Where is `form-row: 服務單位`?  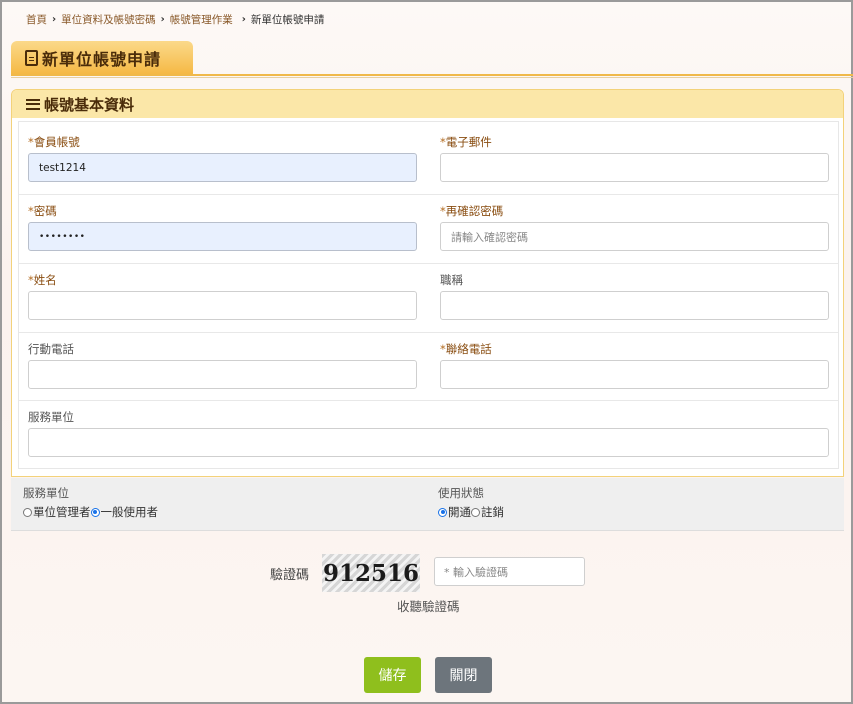 form-row: 服務單位 is located at coordinates (428, 435).